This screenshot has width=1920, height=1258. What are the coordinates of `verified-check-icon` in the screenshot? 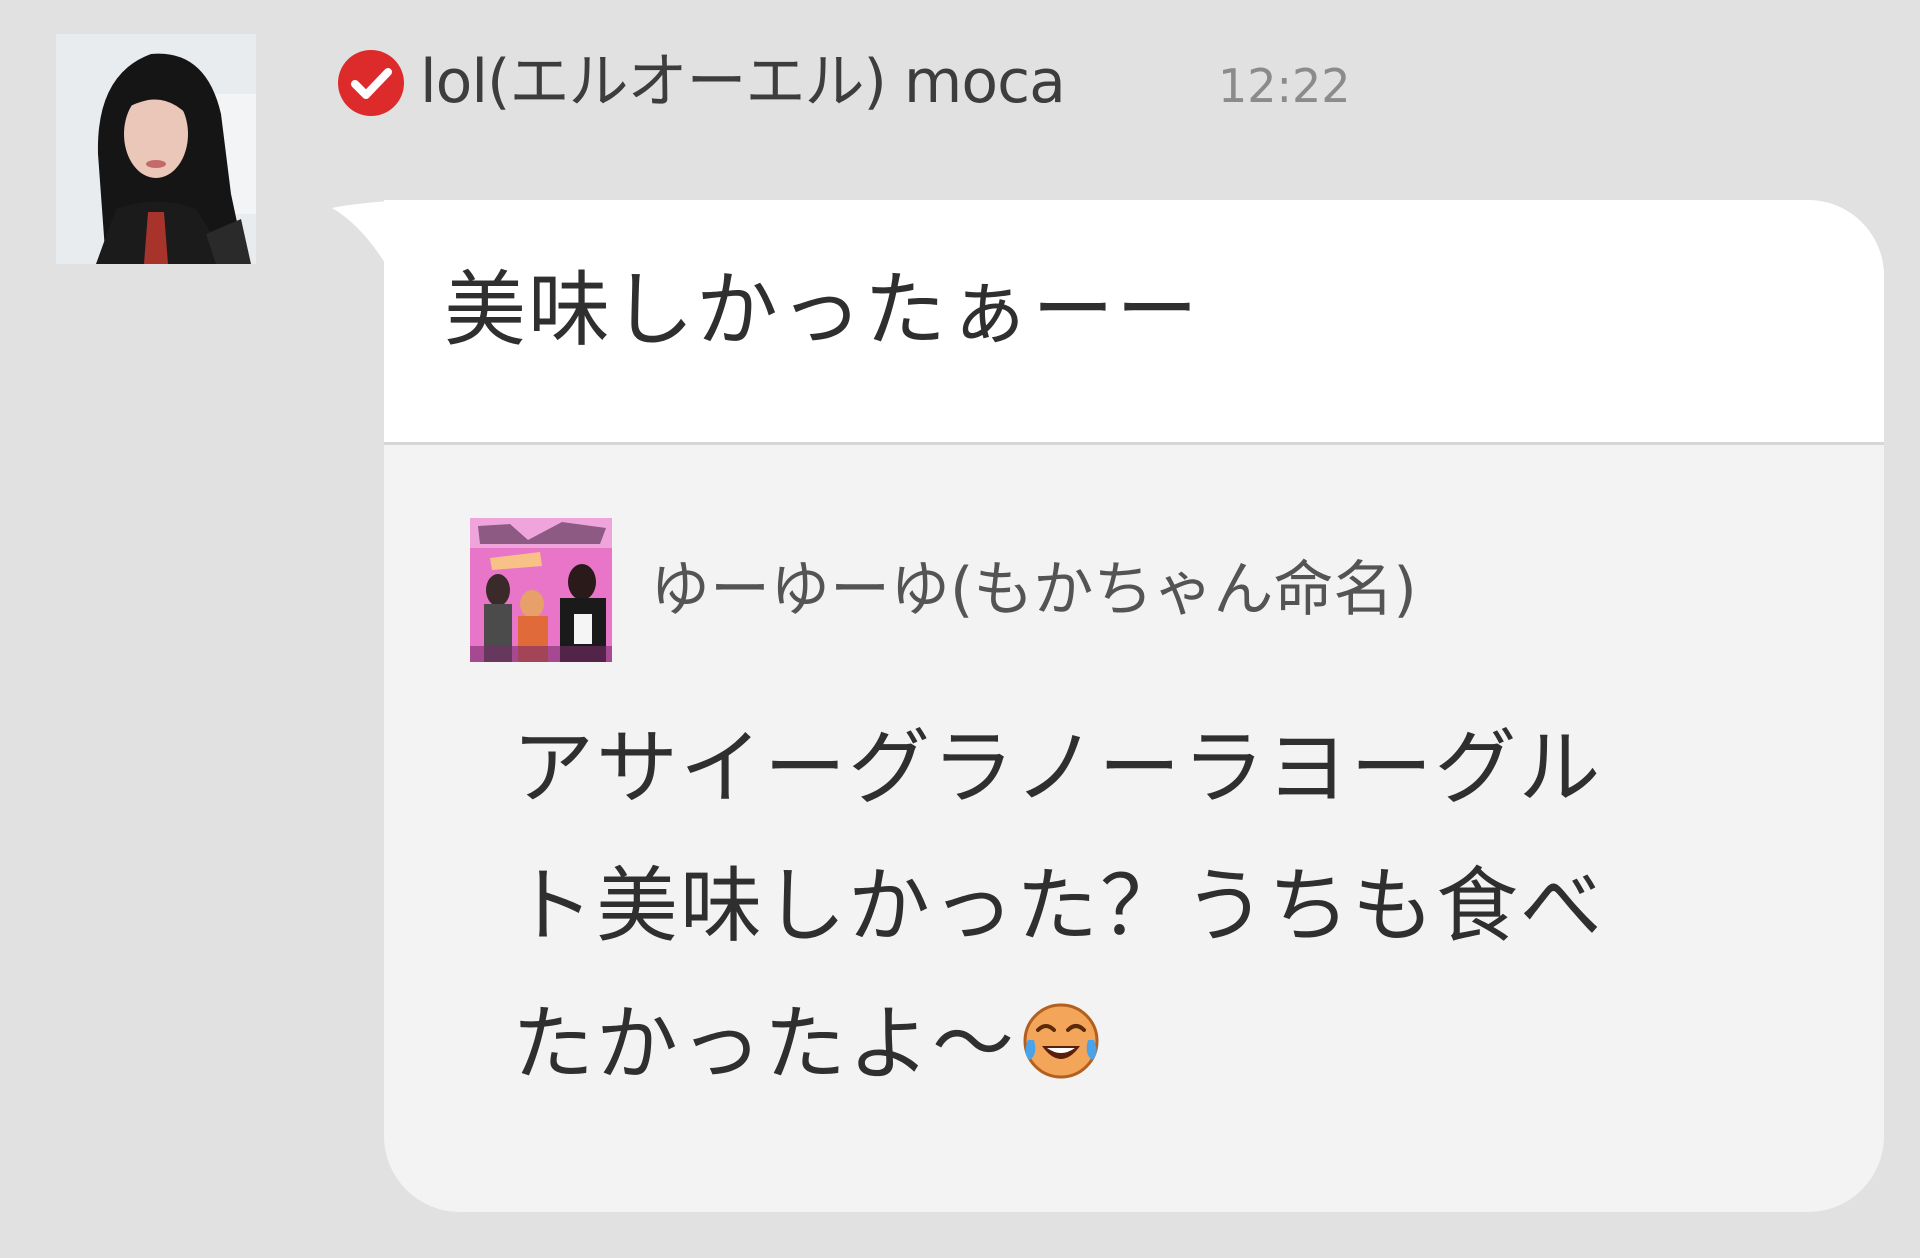 It's located at (371, 83).